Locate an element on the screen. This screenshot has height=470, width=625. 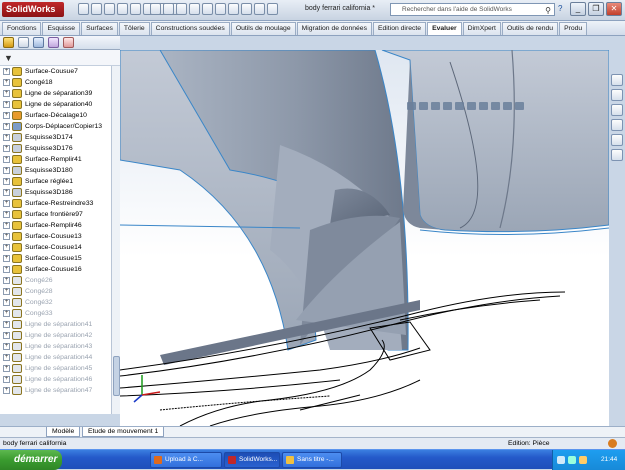
tree-item: + Esquisse3D180 is located at coordinates (59, 170).